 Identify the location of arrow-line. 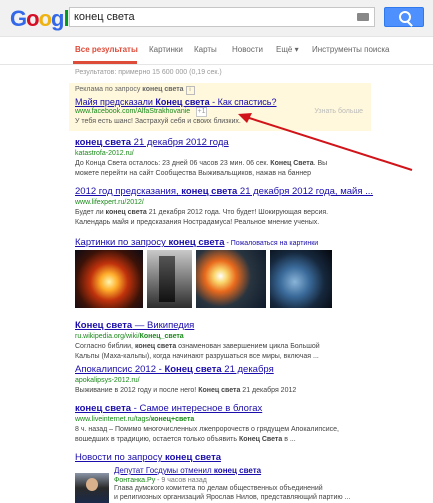
(327, 143).